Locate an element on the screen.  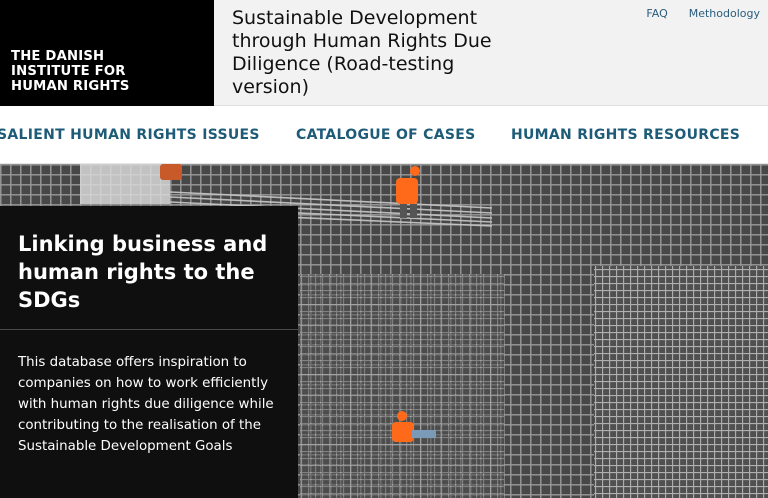
nav-item-catalogue-of-cases: CATALOGUE OF CASES is located at coordinates (386, 135).